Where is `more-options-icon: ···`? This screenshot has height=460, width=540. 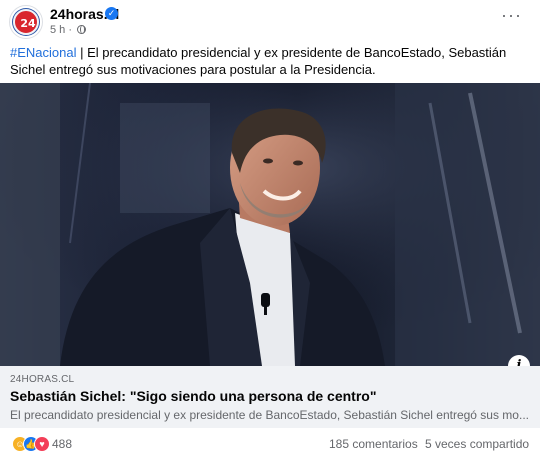 more-options-icon: ··· is located at coordinates (511, 15).